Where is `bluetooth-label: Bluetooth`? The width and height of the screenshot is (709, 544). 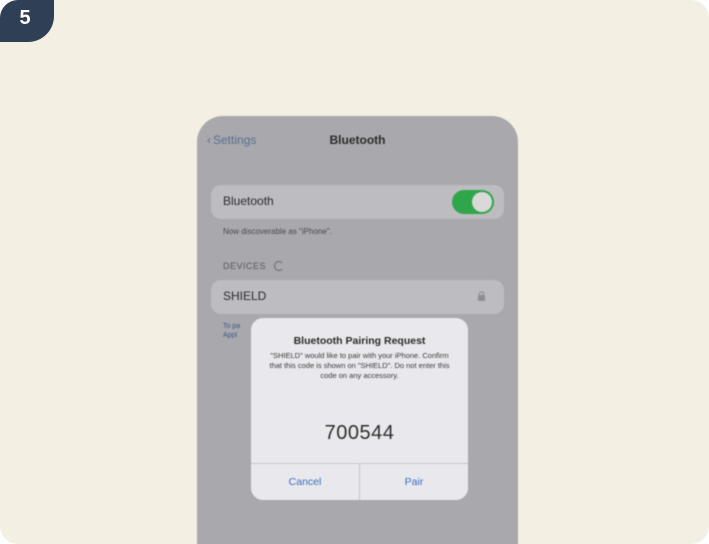 bluetooth-label: Bluetooth is located at coordinates (248, 201).